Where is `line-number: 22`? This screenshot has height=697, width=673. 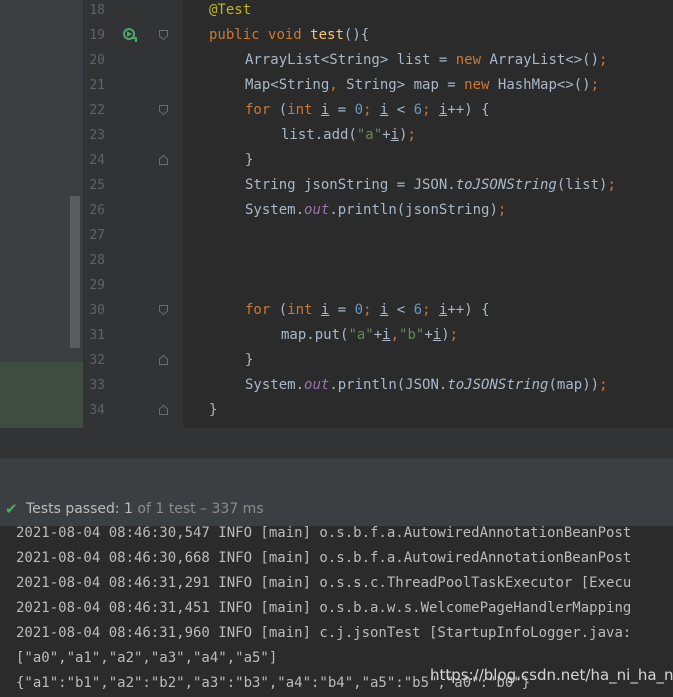 line-number: 22 is located at coordinates (97, 110).